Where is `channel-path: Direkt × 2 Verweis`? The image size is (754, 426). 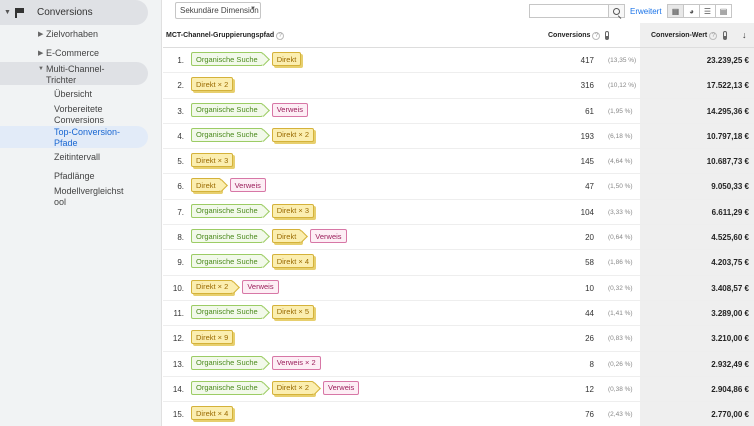
channel-path: Direkt × 2 Verweis is located at coordinates (237, 286).